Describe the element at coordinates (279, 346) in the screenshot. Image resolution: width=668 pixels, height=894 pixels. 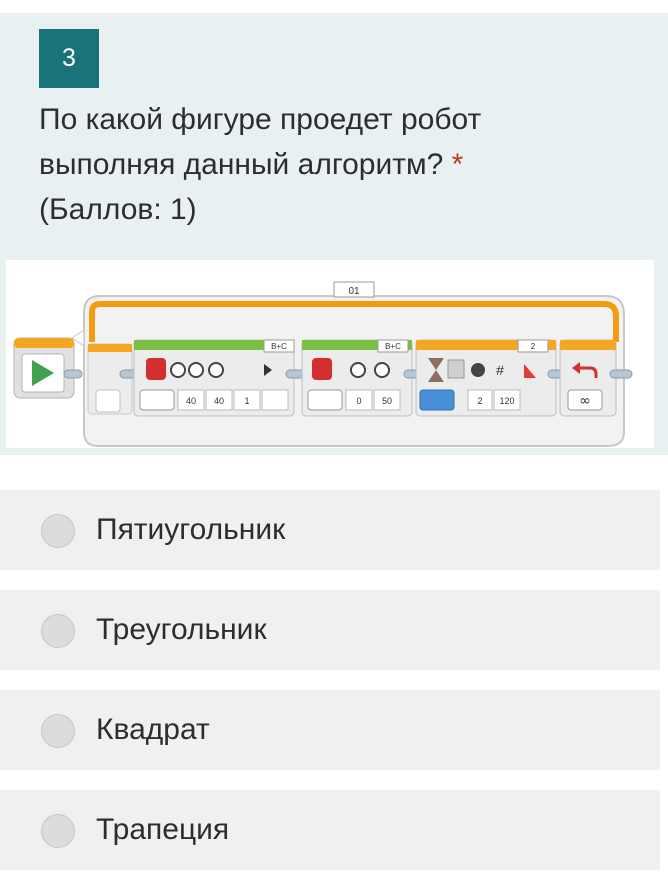
I see `move-tank-ports: B+C` at that location.